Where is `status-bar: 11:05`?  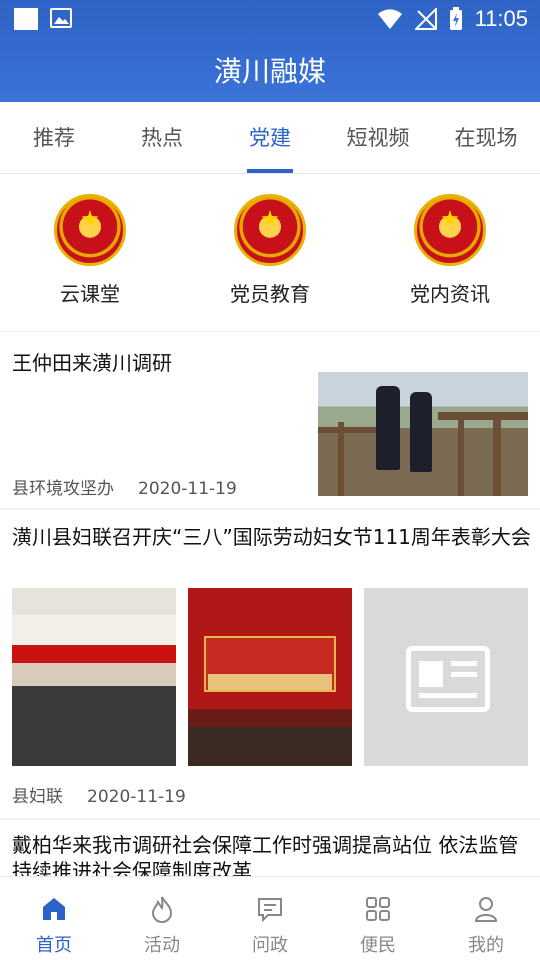
status-bar: 11:05 is located at coordinates (270, 19).